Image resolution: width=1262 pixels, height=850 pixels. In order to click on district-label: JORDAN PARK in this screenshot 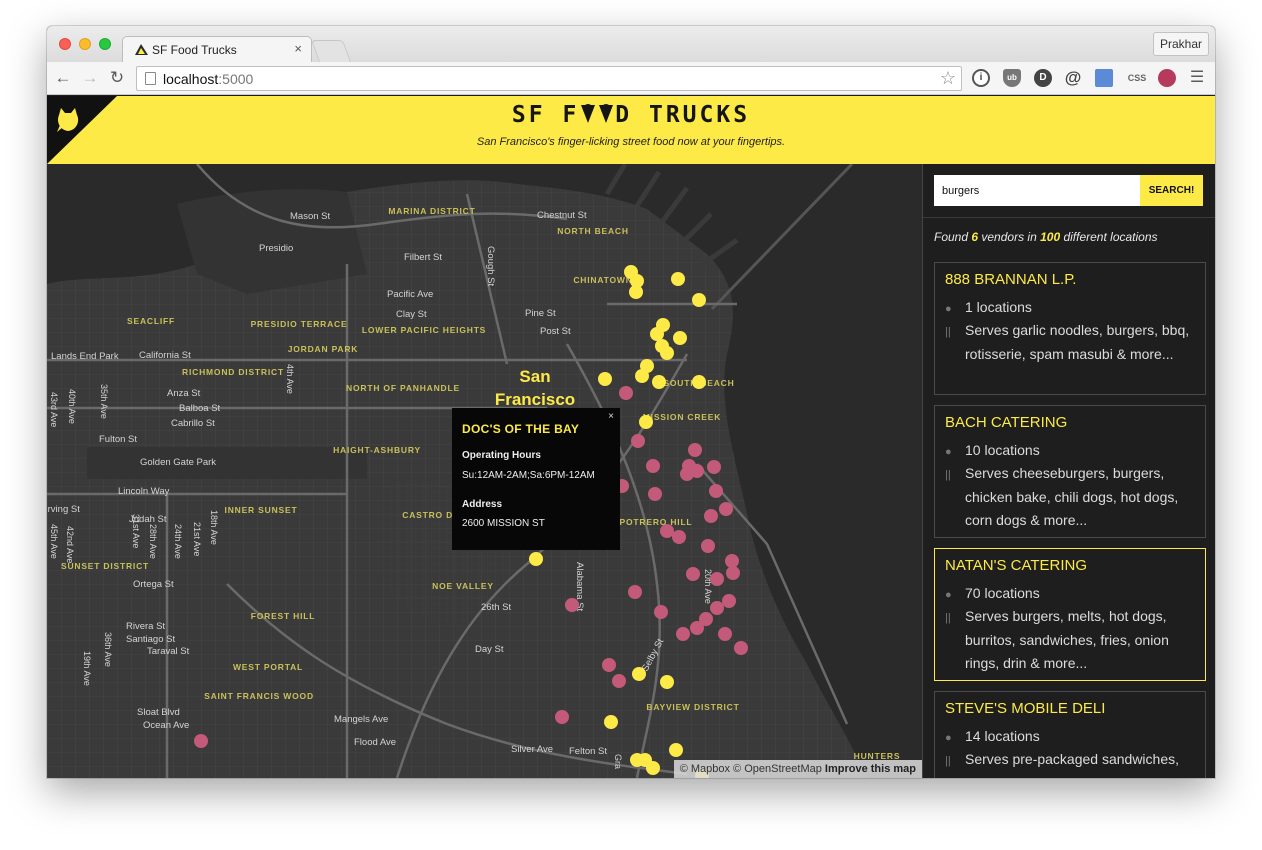, I will do `click(323, 349)`.